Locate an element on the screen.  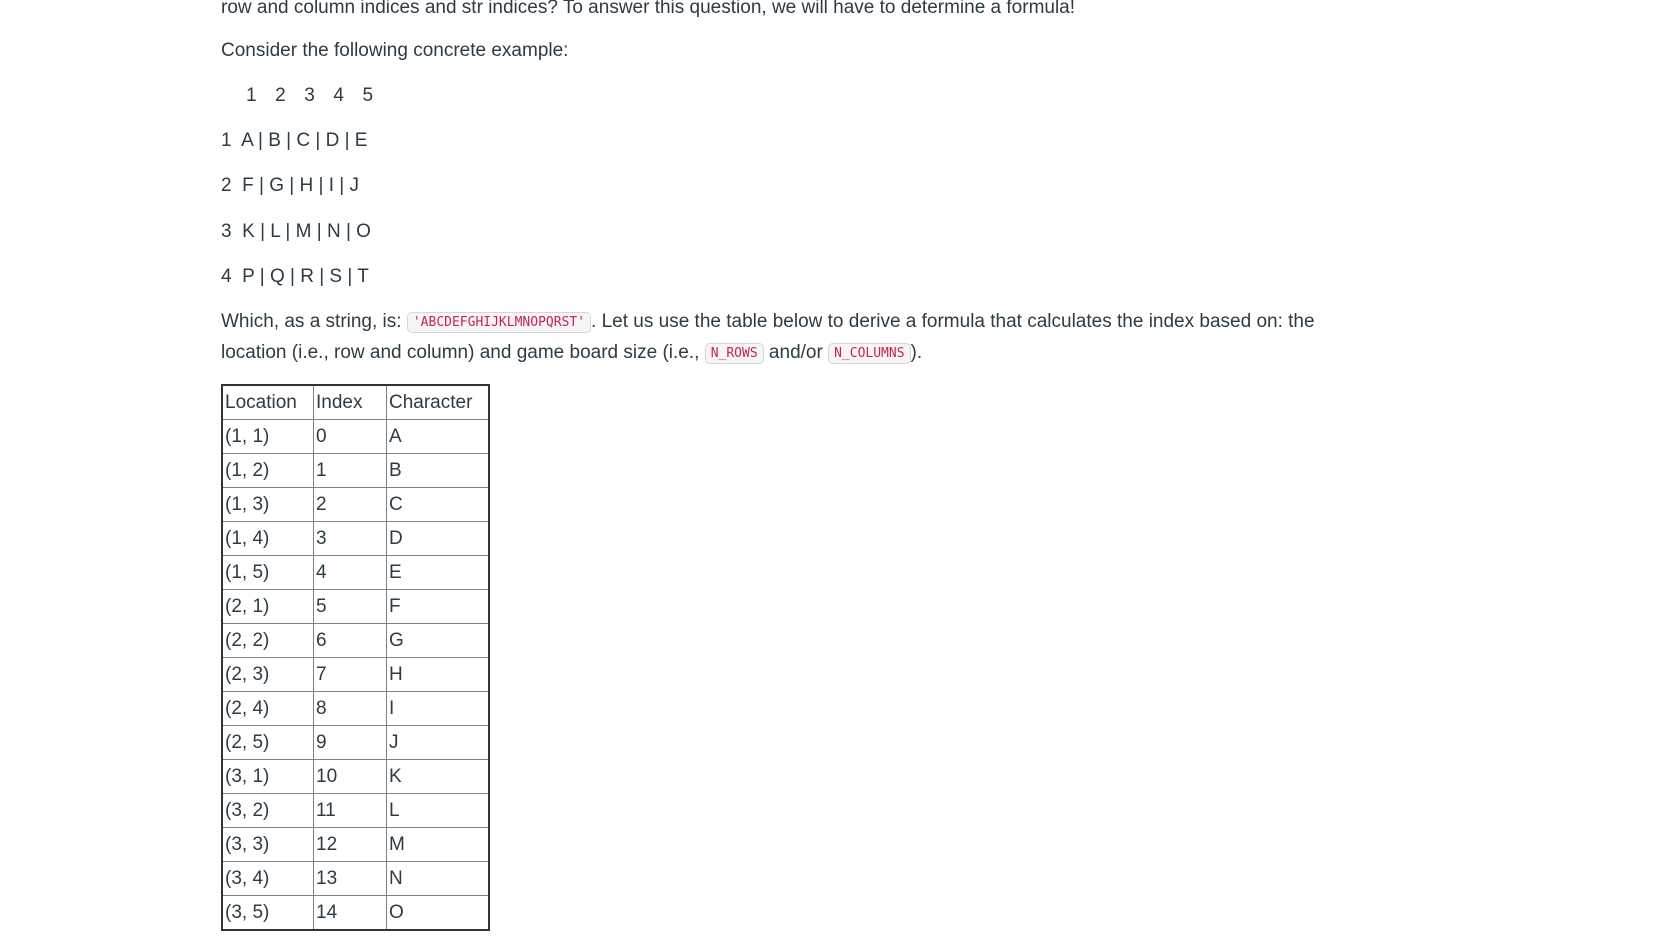
table-row: (1, 4) 3 D is located at coordinates (355, 538).